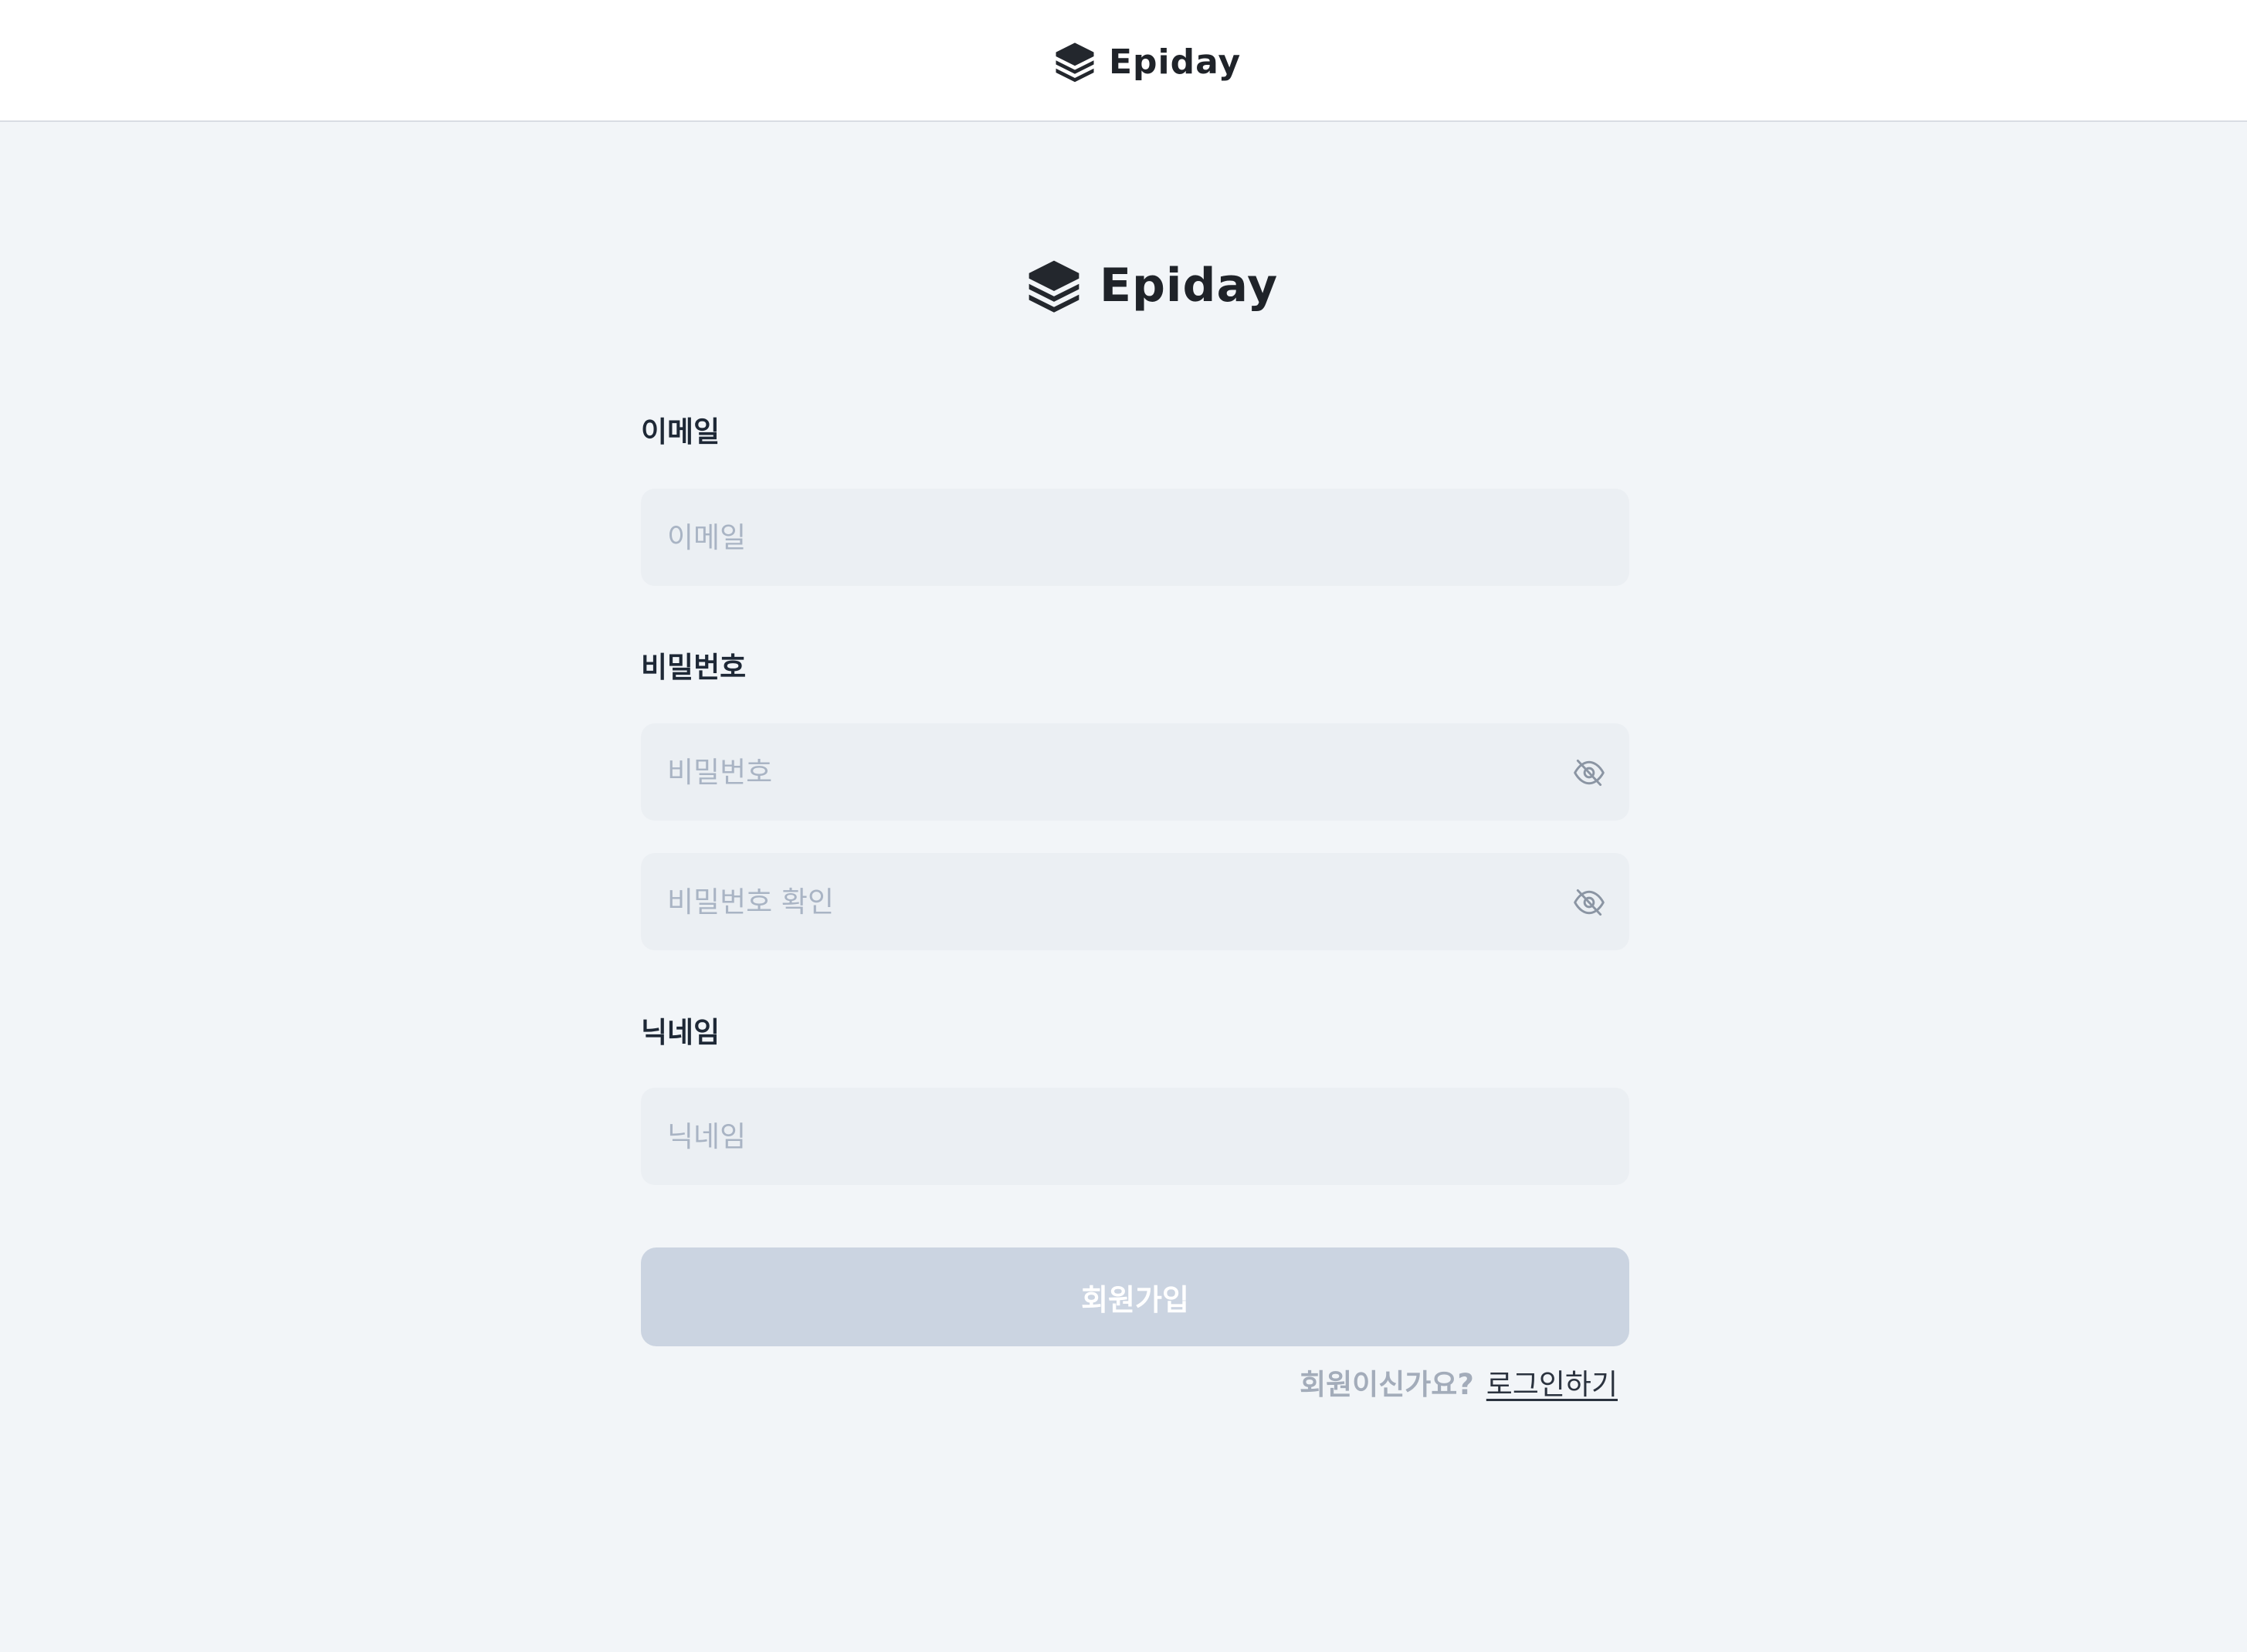  What do you see at coordinates (1387, 1384) in the screenshot?
I see `login-prompt-text: 회원이신가요?` at bounding box center [1387, 1384].